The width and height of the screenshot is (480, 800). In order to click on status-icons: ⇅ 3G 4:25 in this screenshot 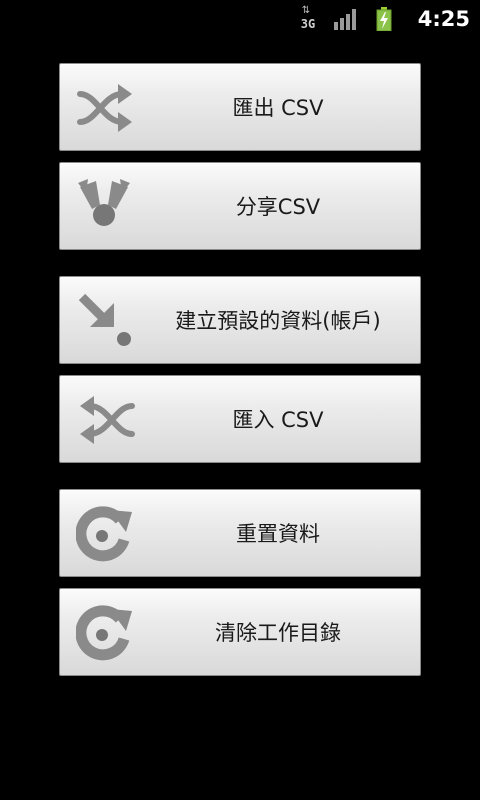, I will do `click(390, 19)`.